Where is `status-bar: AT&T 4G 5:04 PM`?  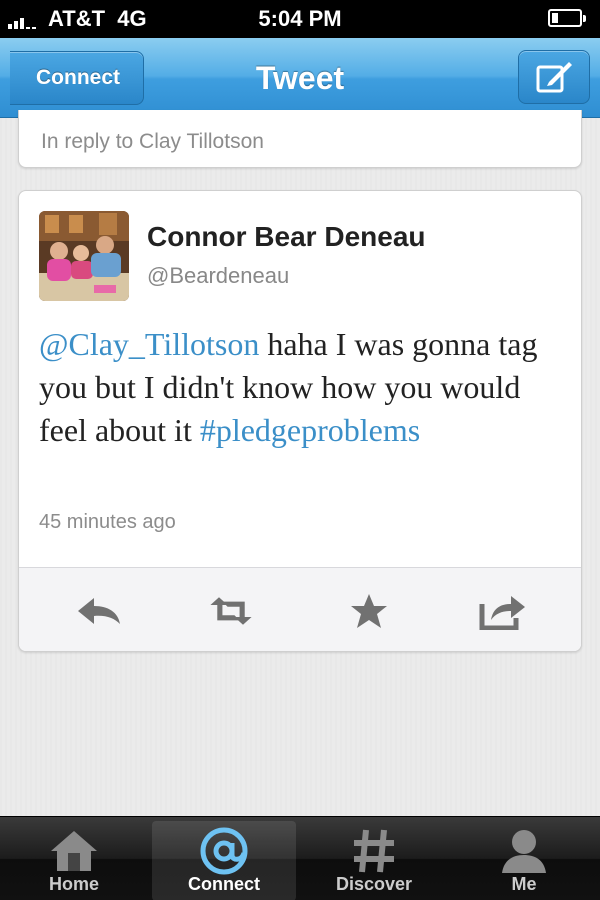 status-bar: AT&T 4G 5:04 PM is located at coordinates (300, 19).